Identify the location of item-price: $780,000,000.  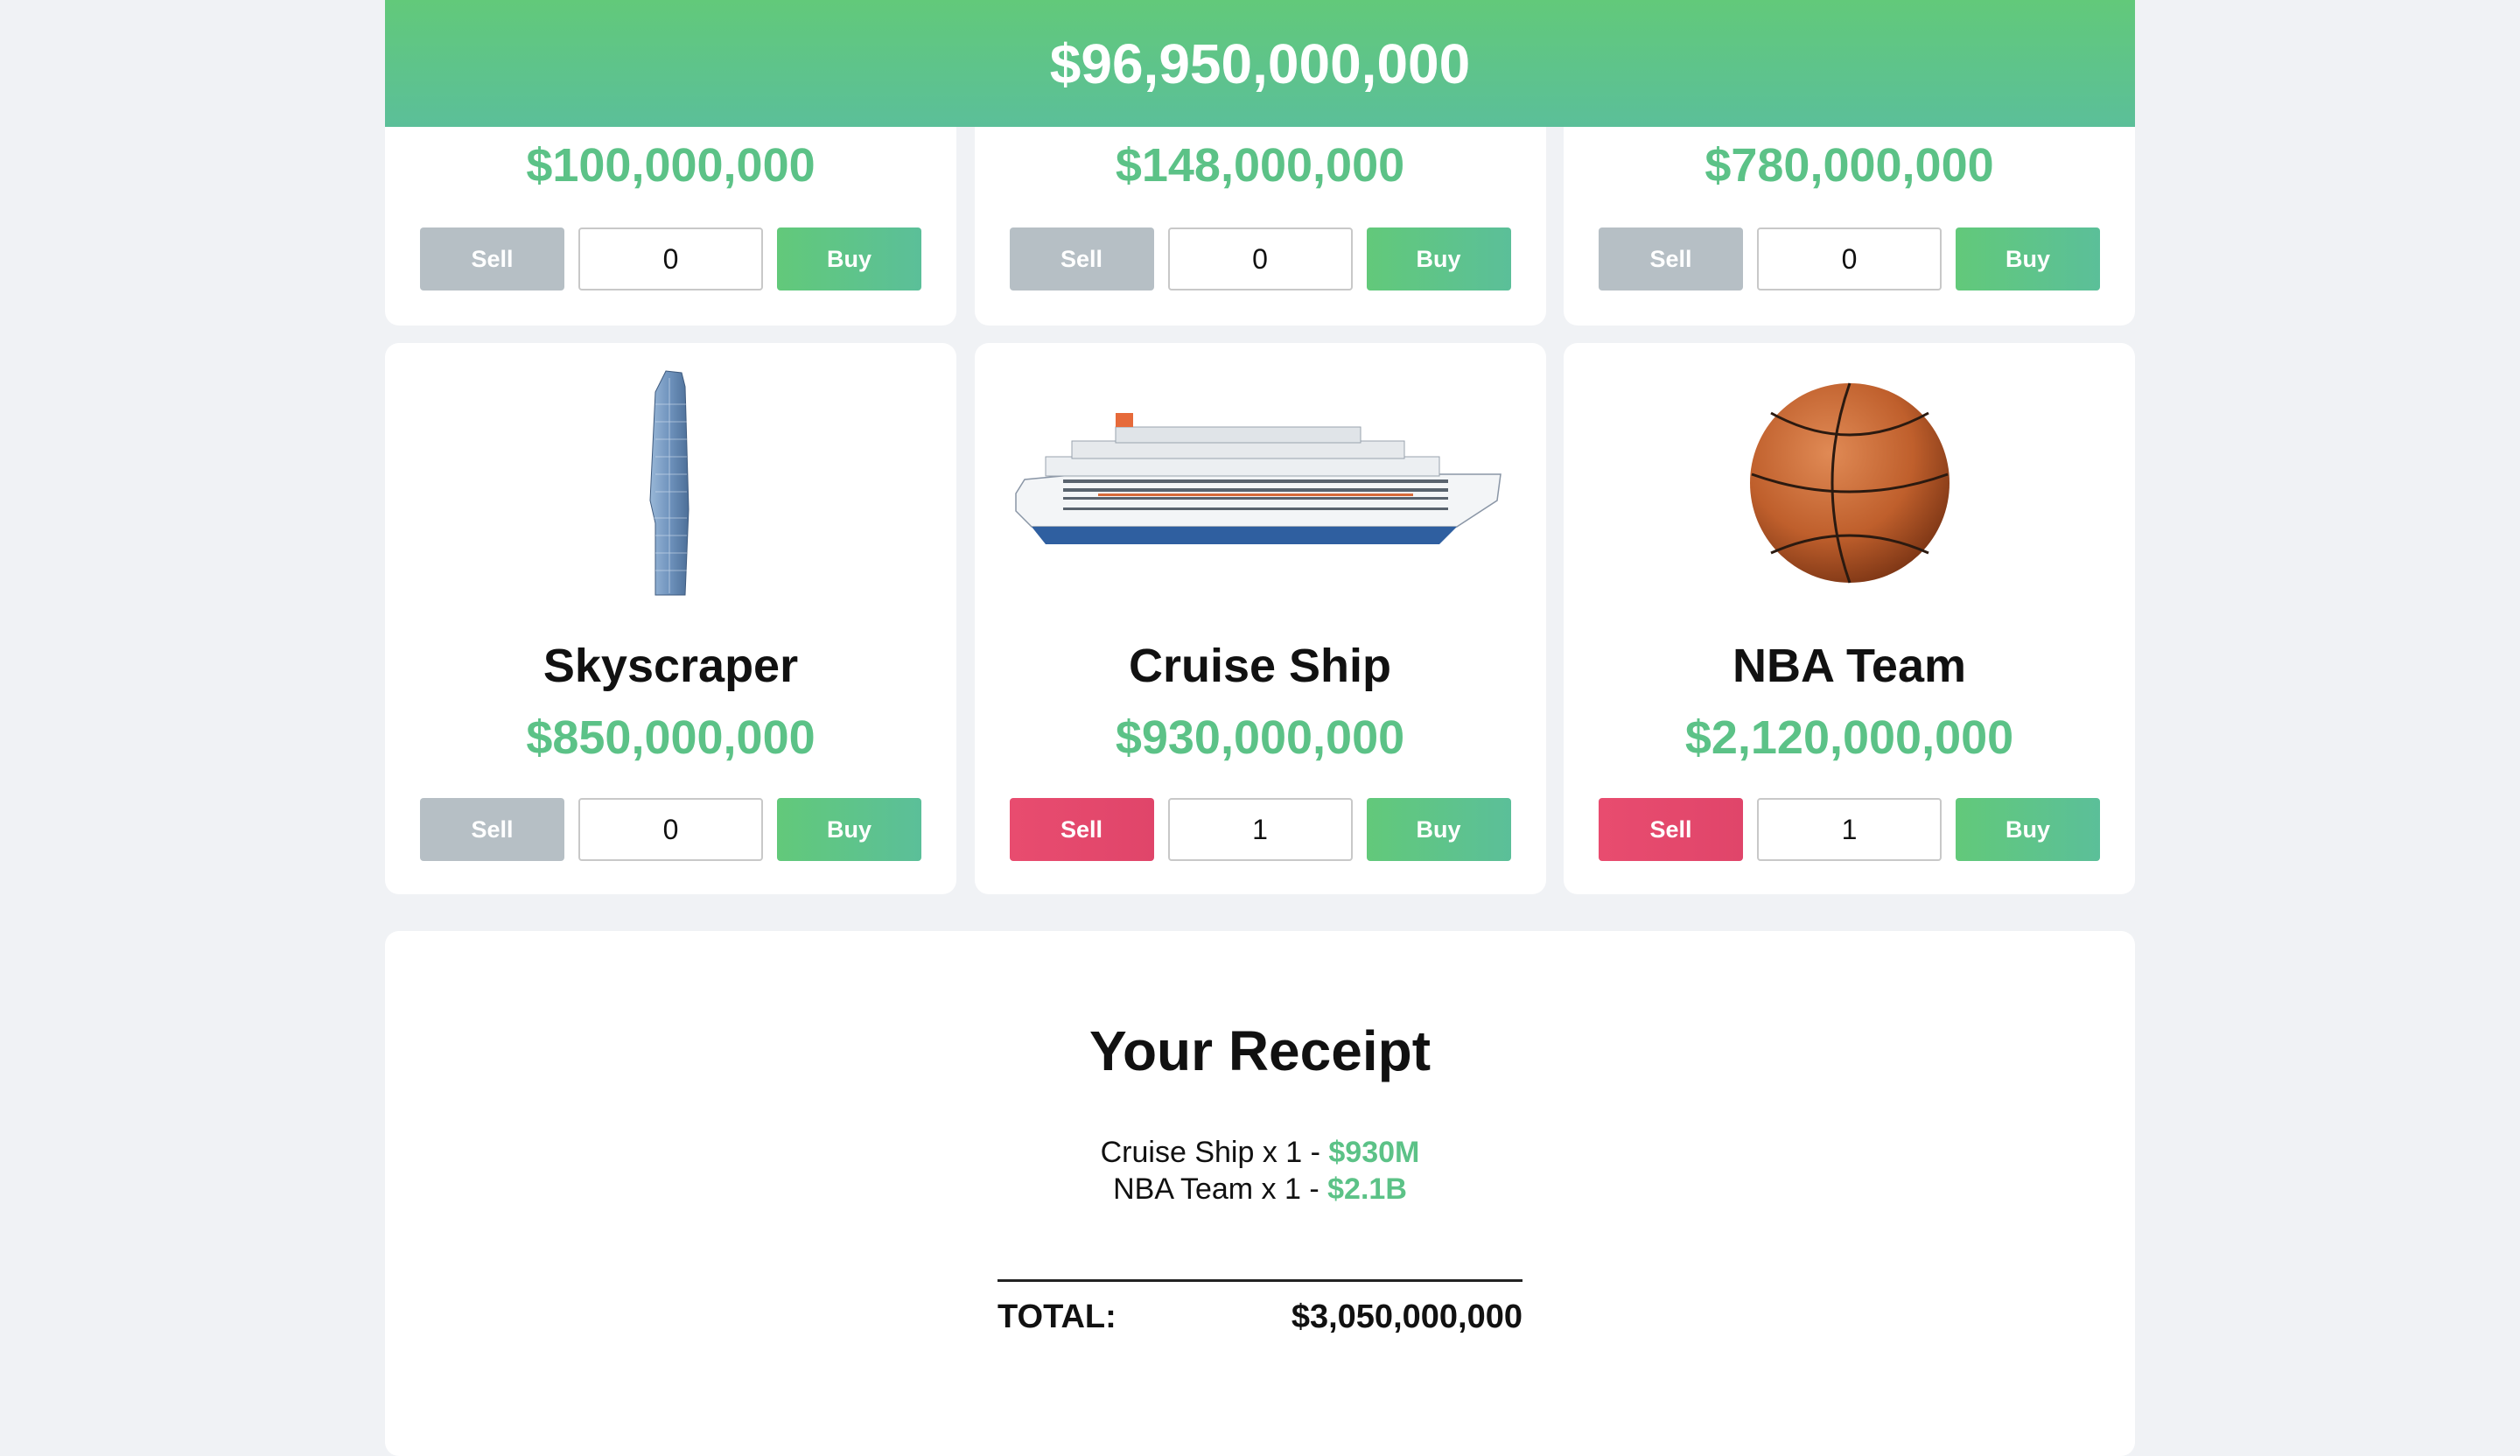
(1849, 165).